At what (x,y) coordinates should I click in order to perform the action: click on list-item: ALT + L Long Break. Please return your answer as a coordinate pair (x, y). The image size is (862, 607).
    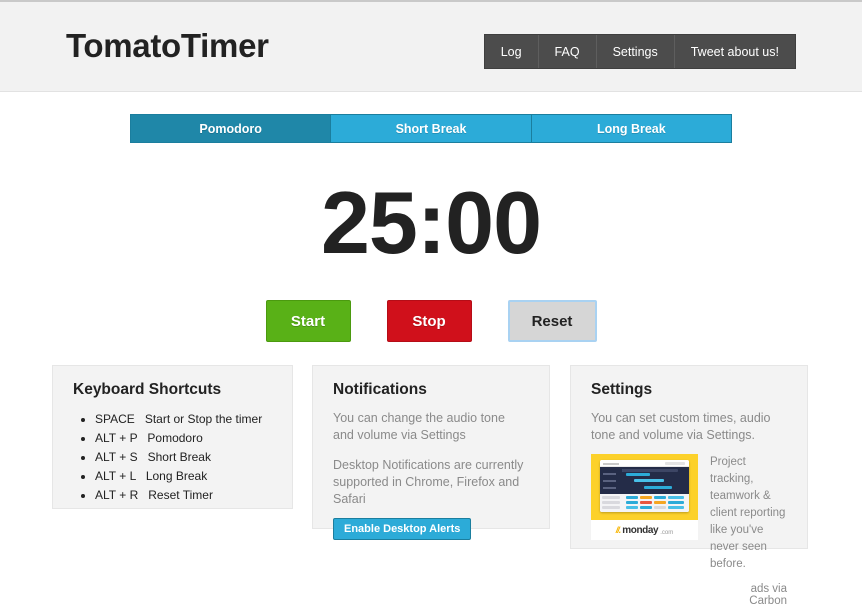
    Looking at the image, I should click on (183, 476).